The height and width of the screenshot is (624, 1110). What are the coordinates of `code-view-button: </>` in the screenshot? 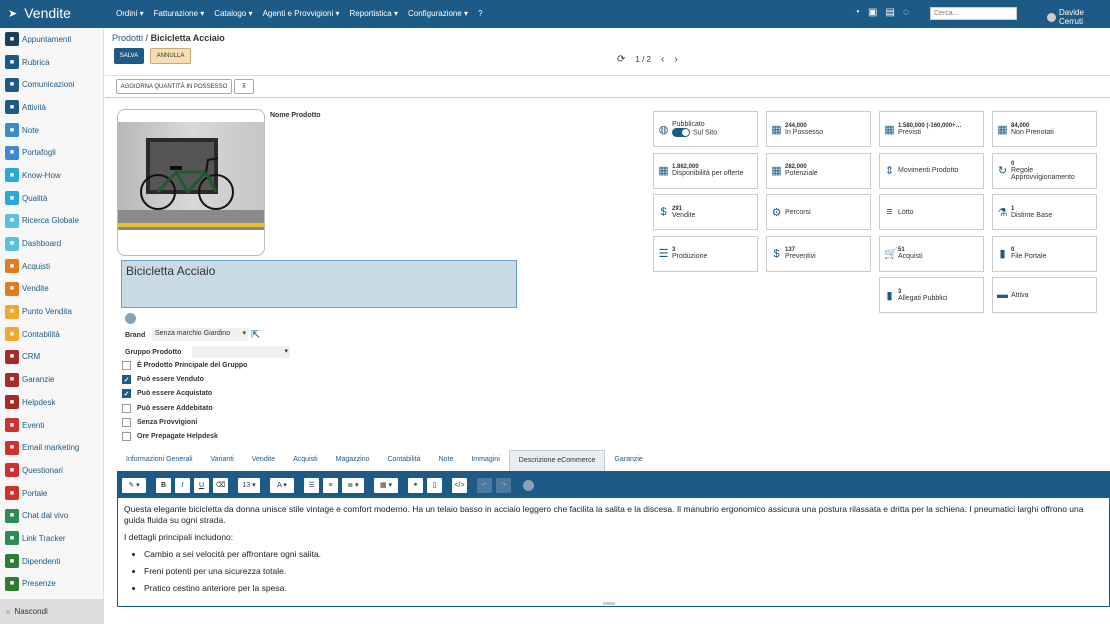 It's located at (459, 485).